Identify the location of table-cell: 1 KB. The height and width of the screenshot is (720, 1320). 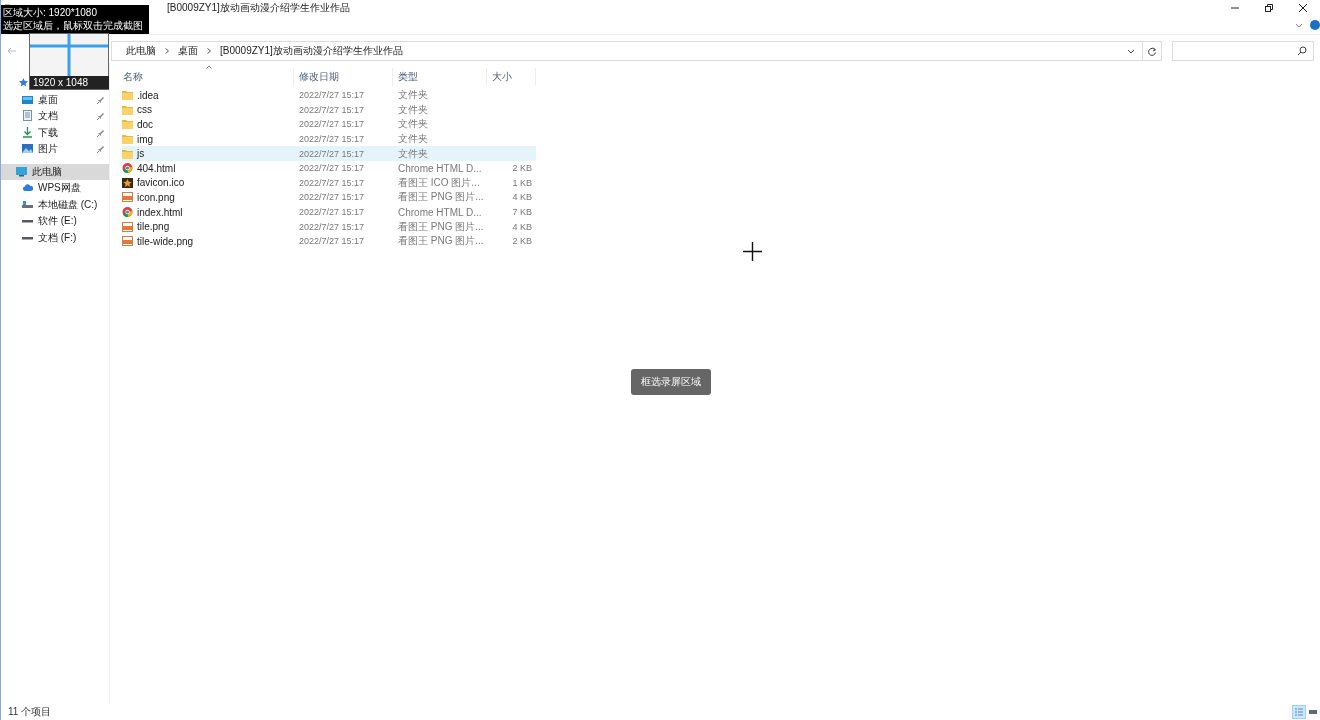
(522, 182).